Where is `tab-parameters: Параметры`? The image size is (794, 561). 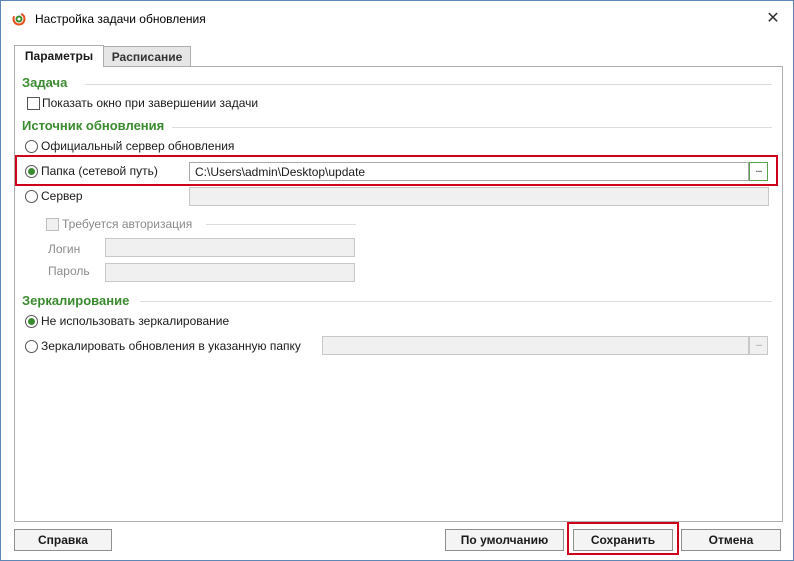 tab-parameters: Параметры is located at coordinates (59, 56).